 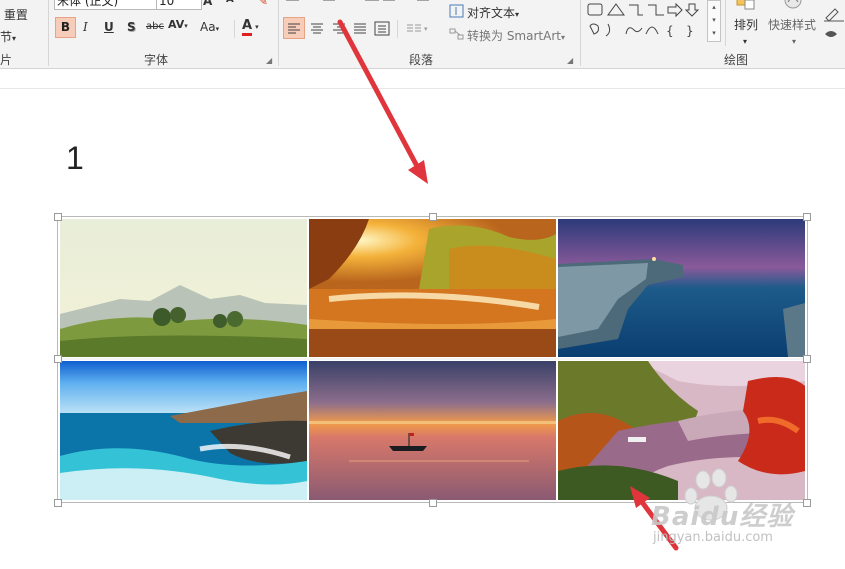 I want to click on slide-top-edge, so click(x=422, y=88).